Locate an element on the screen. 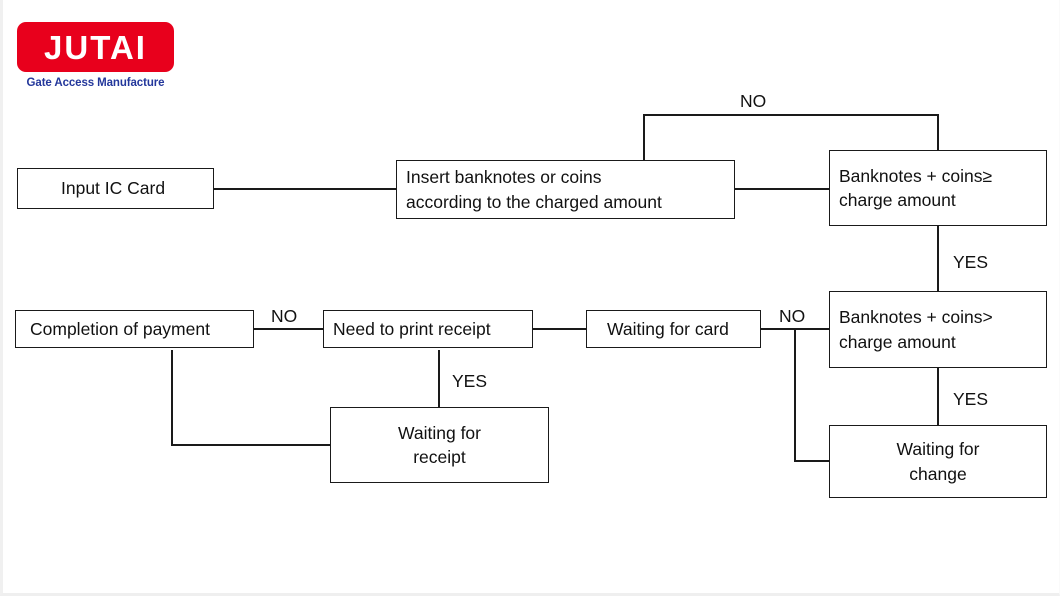  edge-label-no-card: NO is located at coordinates (792, 316).